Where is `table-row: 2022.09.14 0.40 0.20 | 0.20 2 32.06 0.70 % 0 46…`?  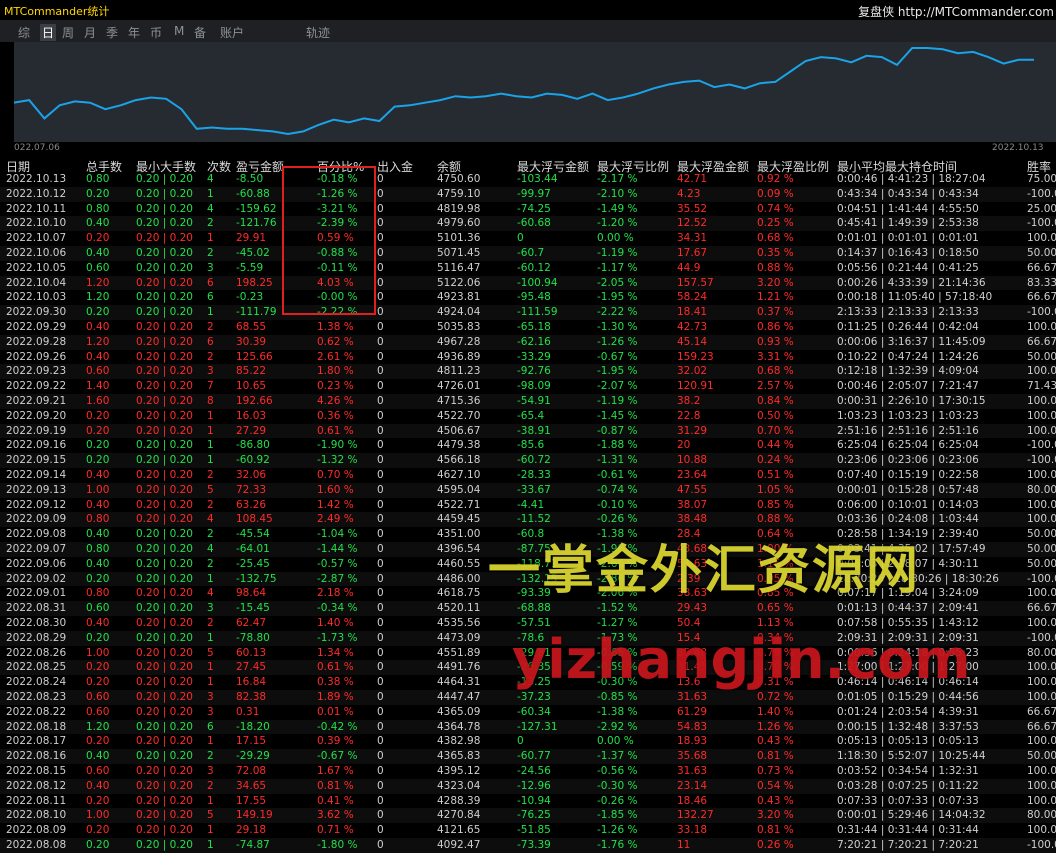 table-row: 2022.09.14 0.40 0.20 | 0.20 2 32.06 0.70 % 0 46… is located at coordinates (528, 475).